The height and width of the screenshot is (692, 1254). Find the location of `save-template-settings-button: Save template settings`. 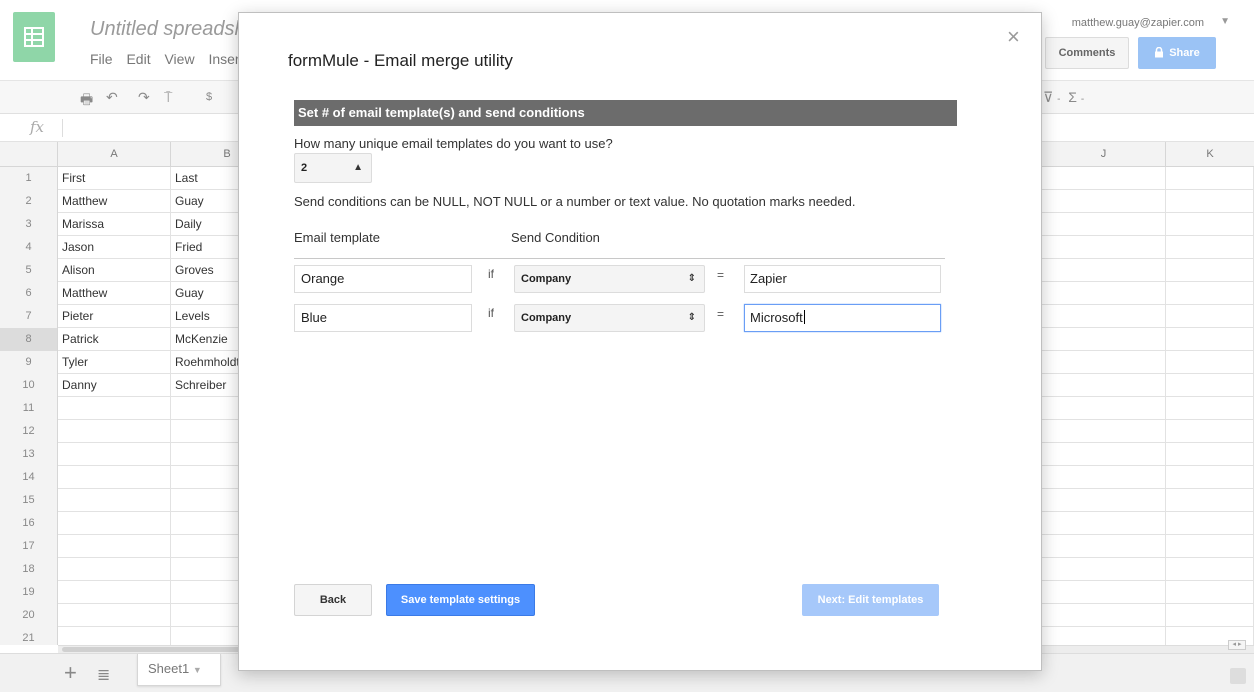

save-template-settings-button: Save template settings is located at coordinates (460, 600).